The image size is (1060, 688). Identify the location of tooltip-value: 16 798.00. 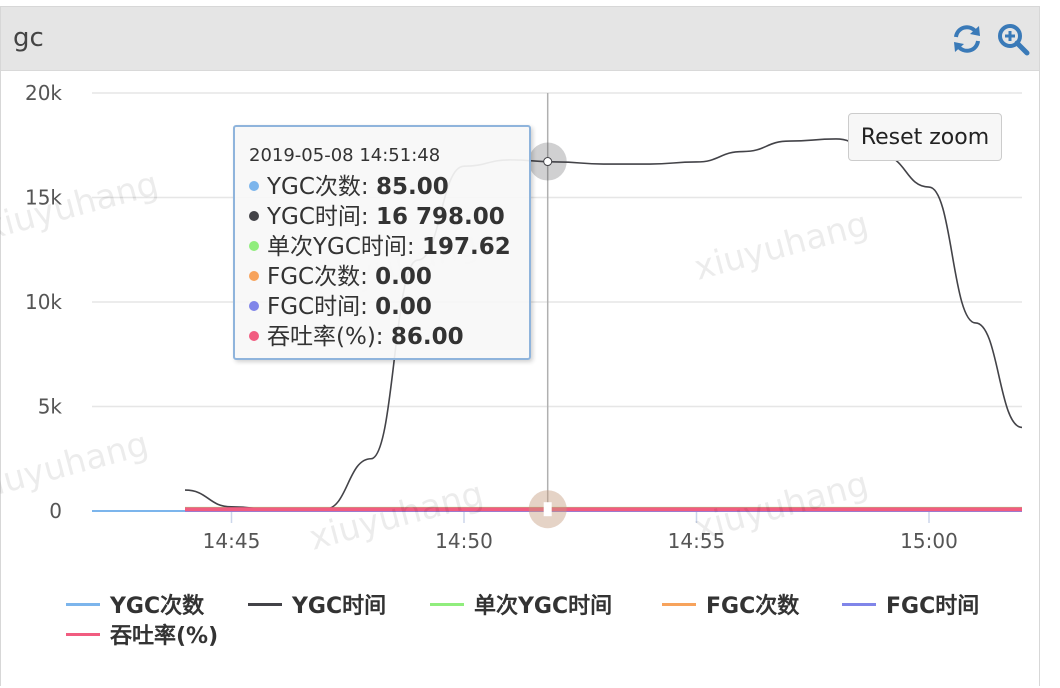
(440, 217).